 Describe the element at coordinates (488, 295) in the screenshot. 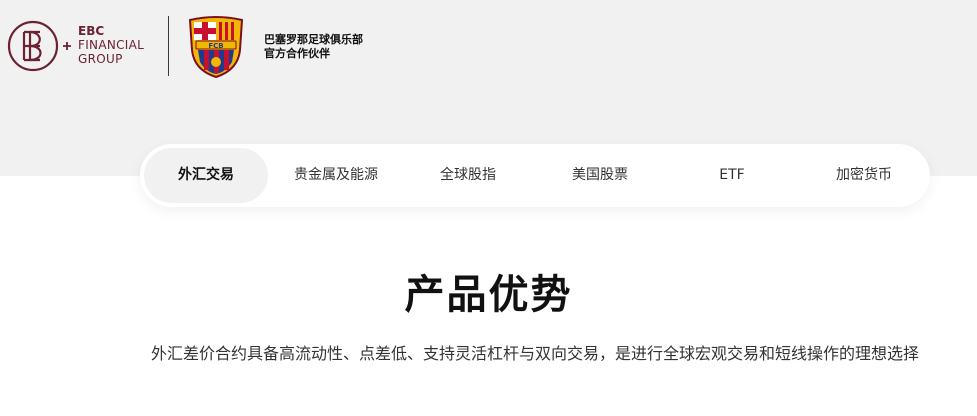

I see `section-title: 产品优势` at that location.